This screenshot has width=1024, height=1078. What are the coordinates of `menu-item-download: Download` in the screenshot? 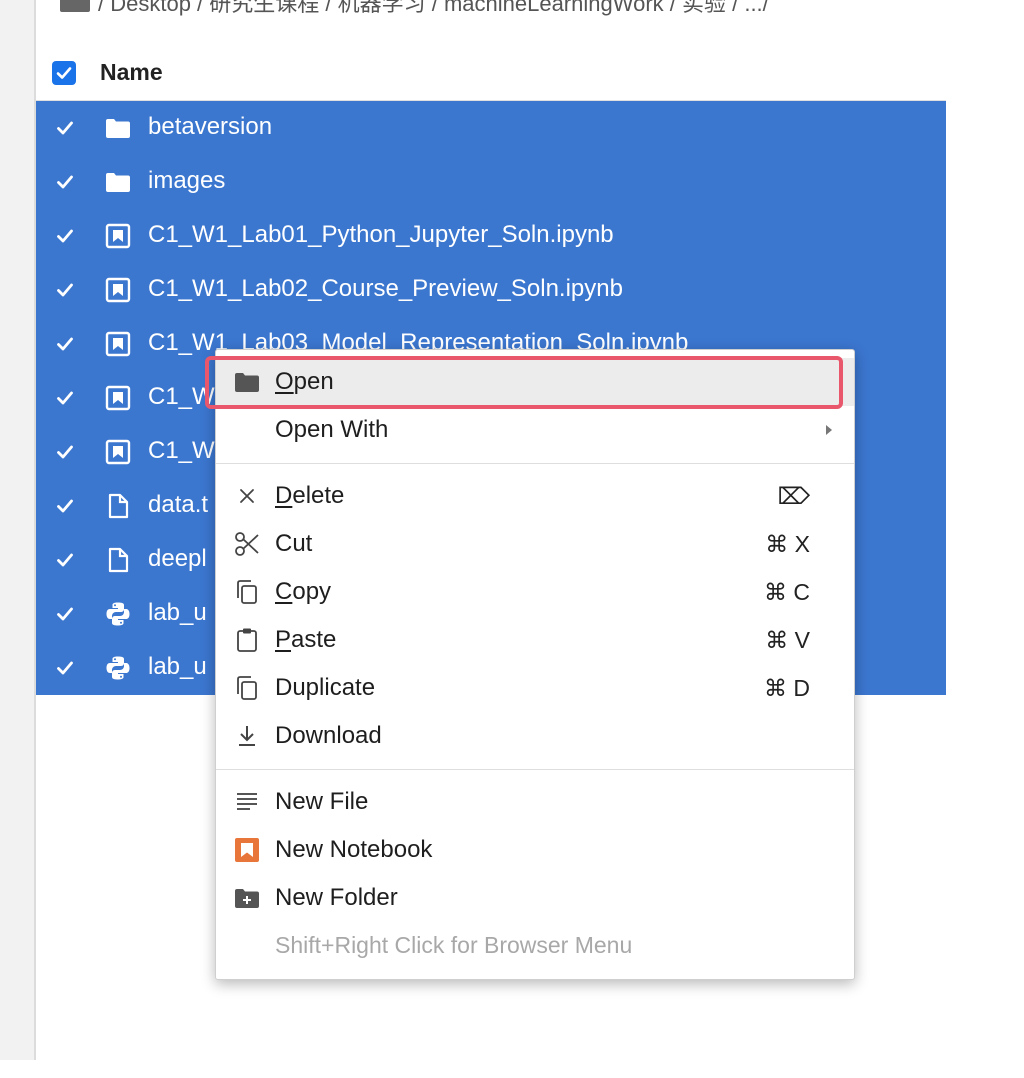 It's located at (535, 736).